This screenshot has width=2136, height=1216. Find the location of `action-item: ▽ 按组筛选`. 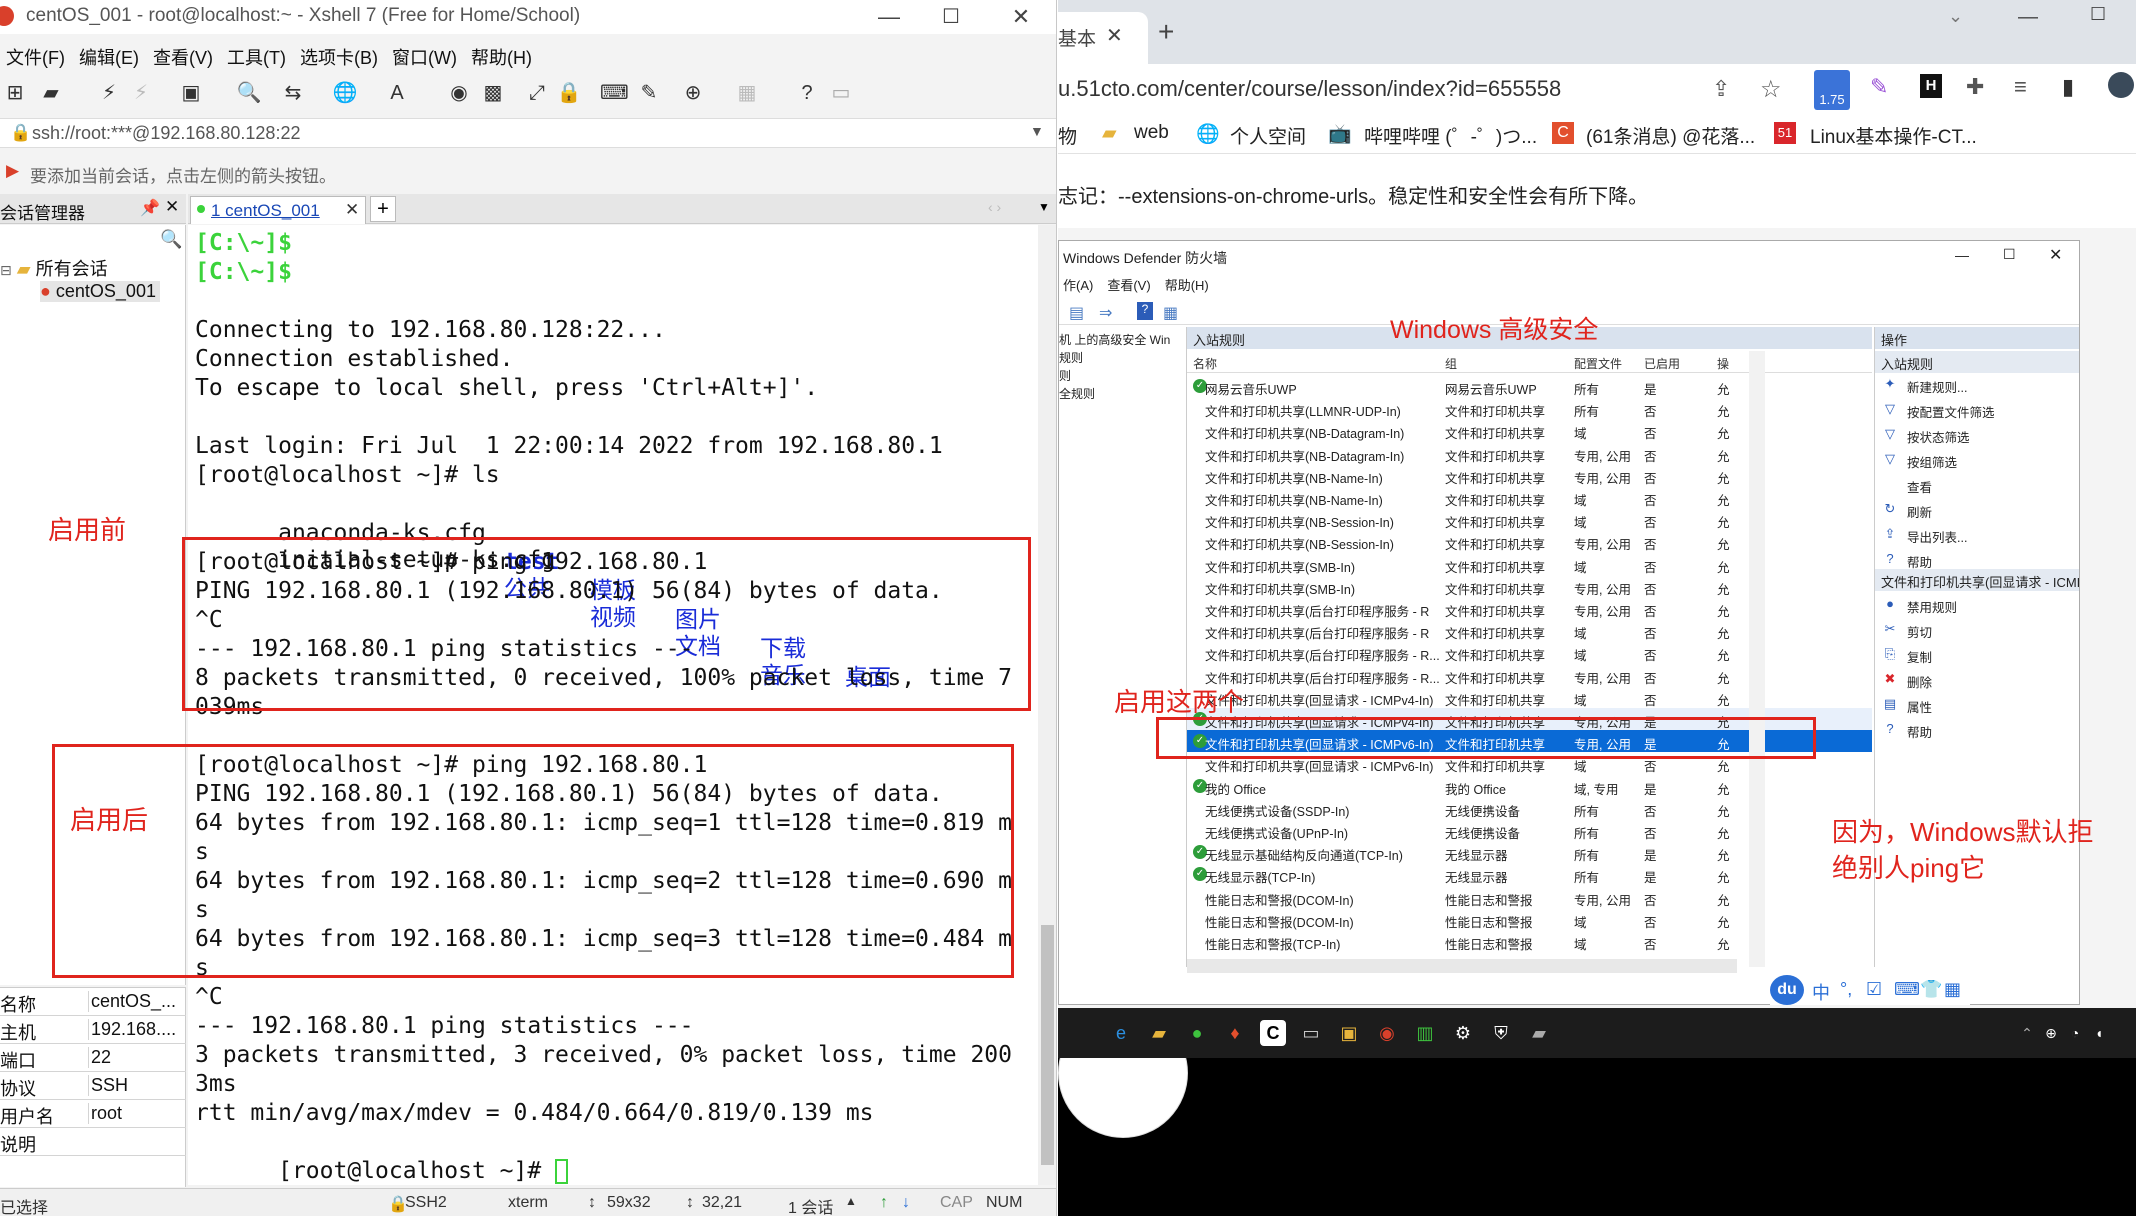

action-item: ▽ 按组筛选 is located at coordinates (1977, 460).